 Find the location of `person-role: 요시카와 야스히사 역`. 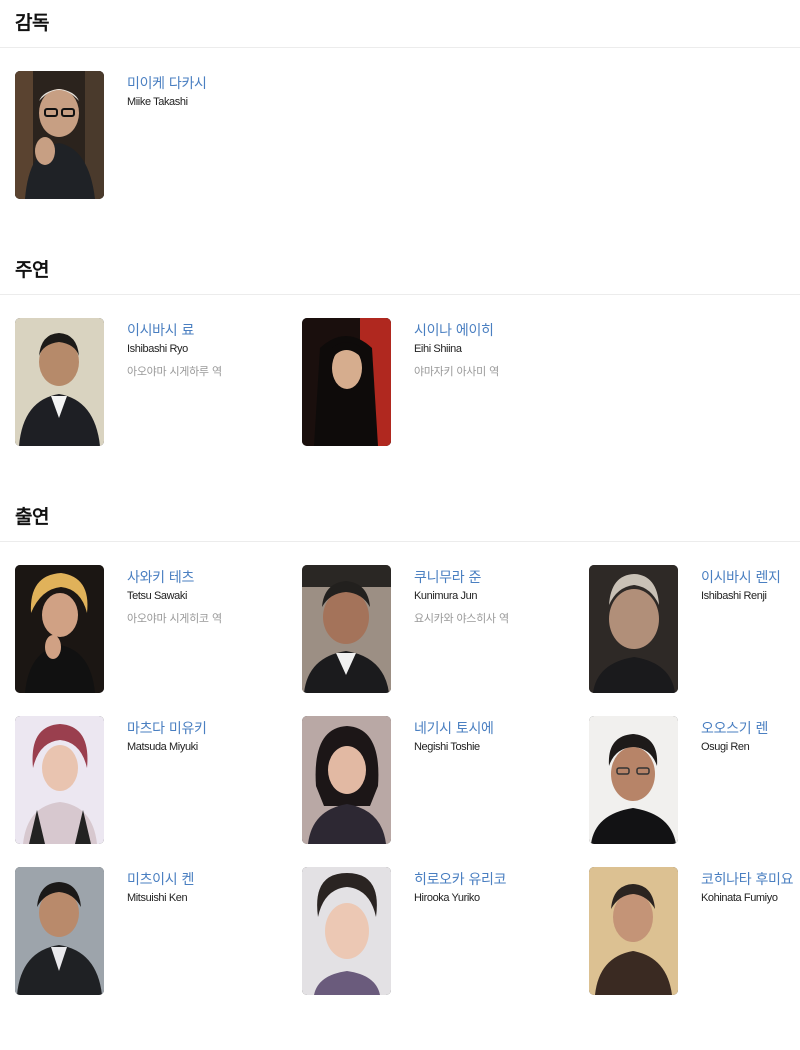

person-role: 요시카와 야스히사 역 is located at coordinates (461, 618).